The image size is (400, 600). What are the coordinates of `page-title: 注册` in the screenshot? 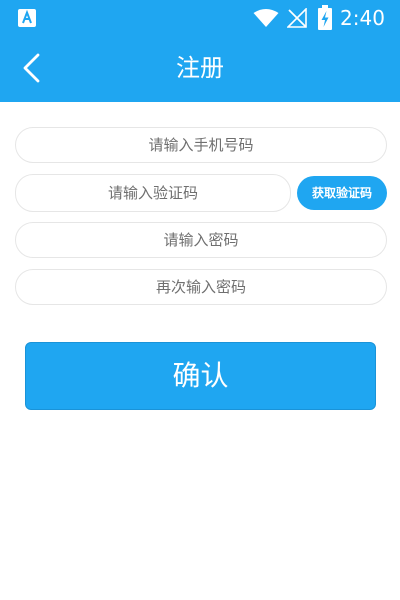 It's located at (200, 68).